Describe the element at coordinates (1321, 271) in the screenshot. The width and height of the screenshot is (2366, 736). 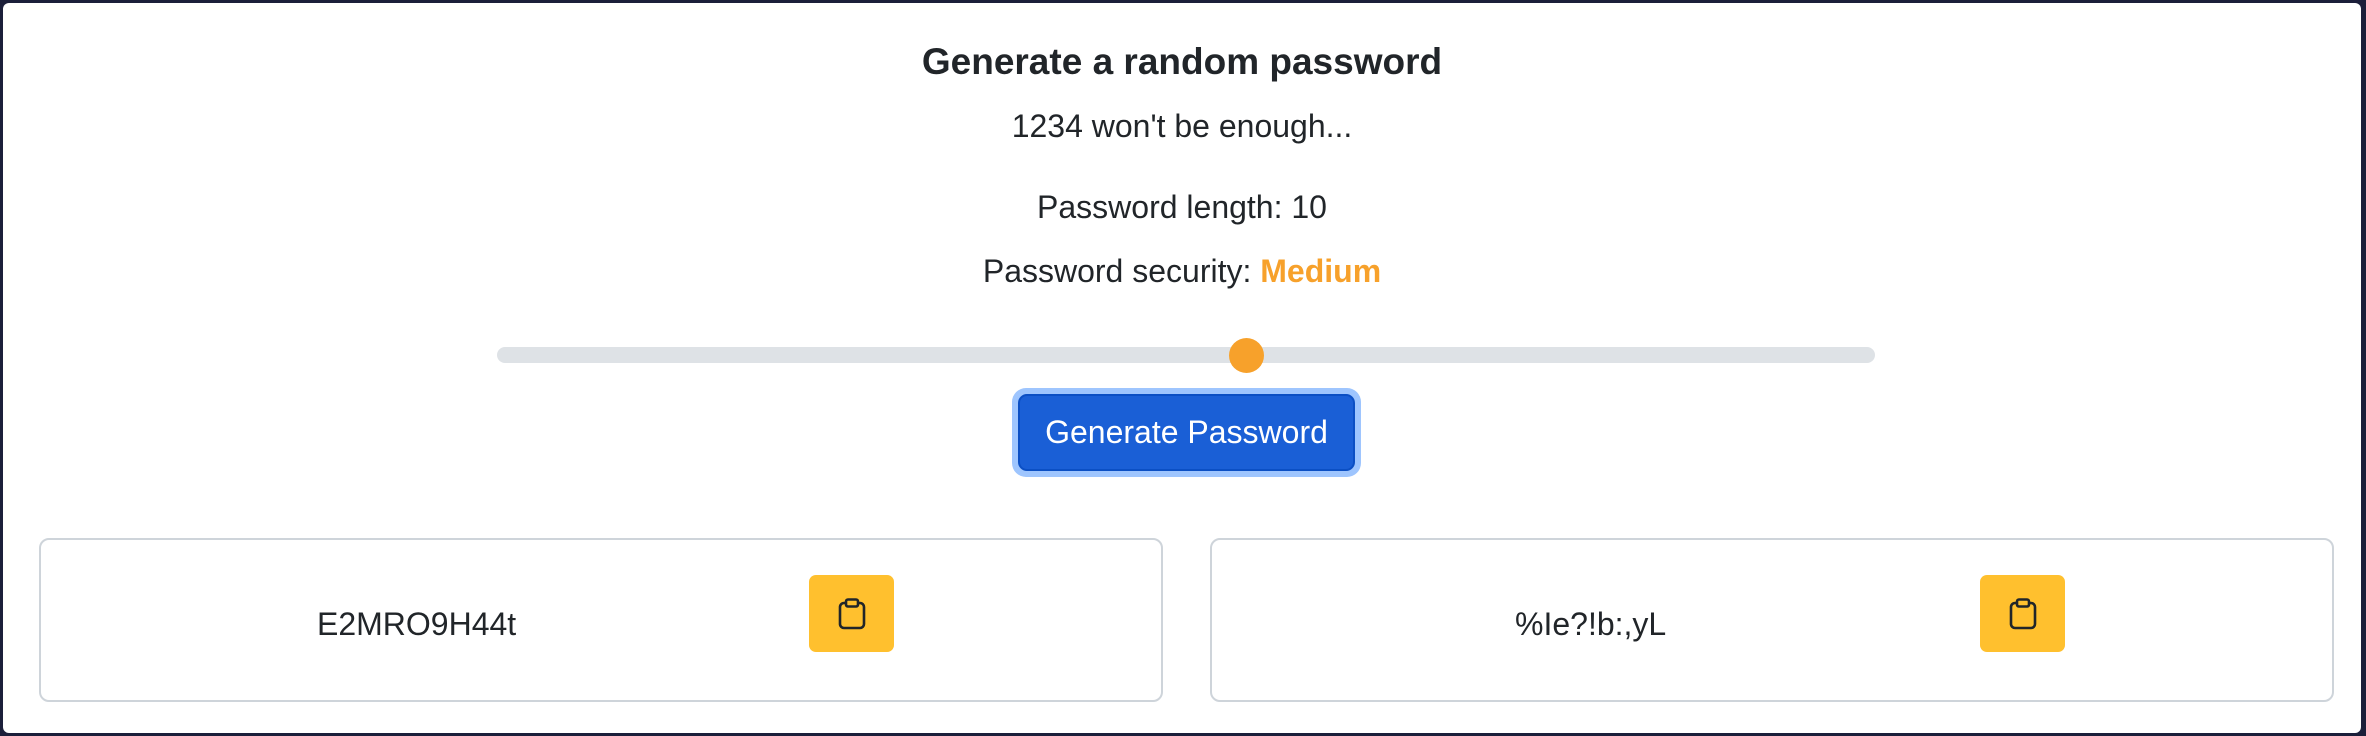
I see `password-security-value: Medium` at that location.